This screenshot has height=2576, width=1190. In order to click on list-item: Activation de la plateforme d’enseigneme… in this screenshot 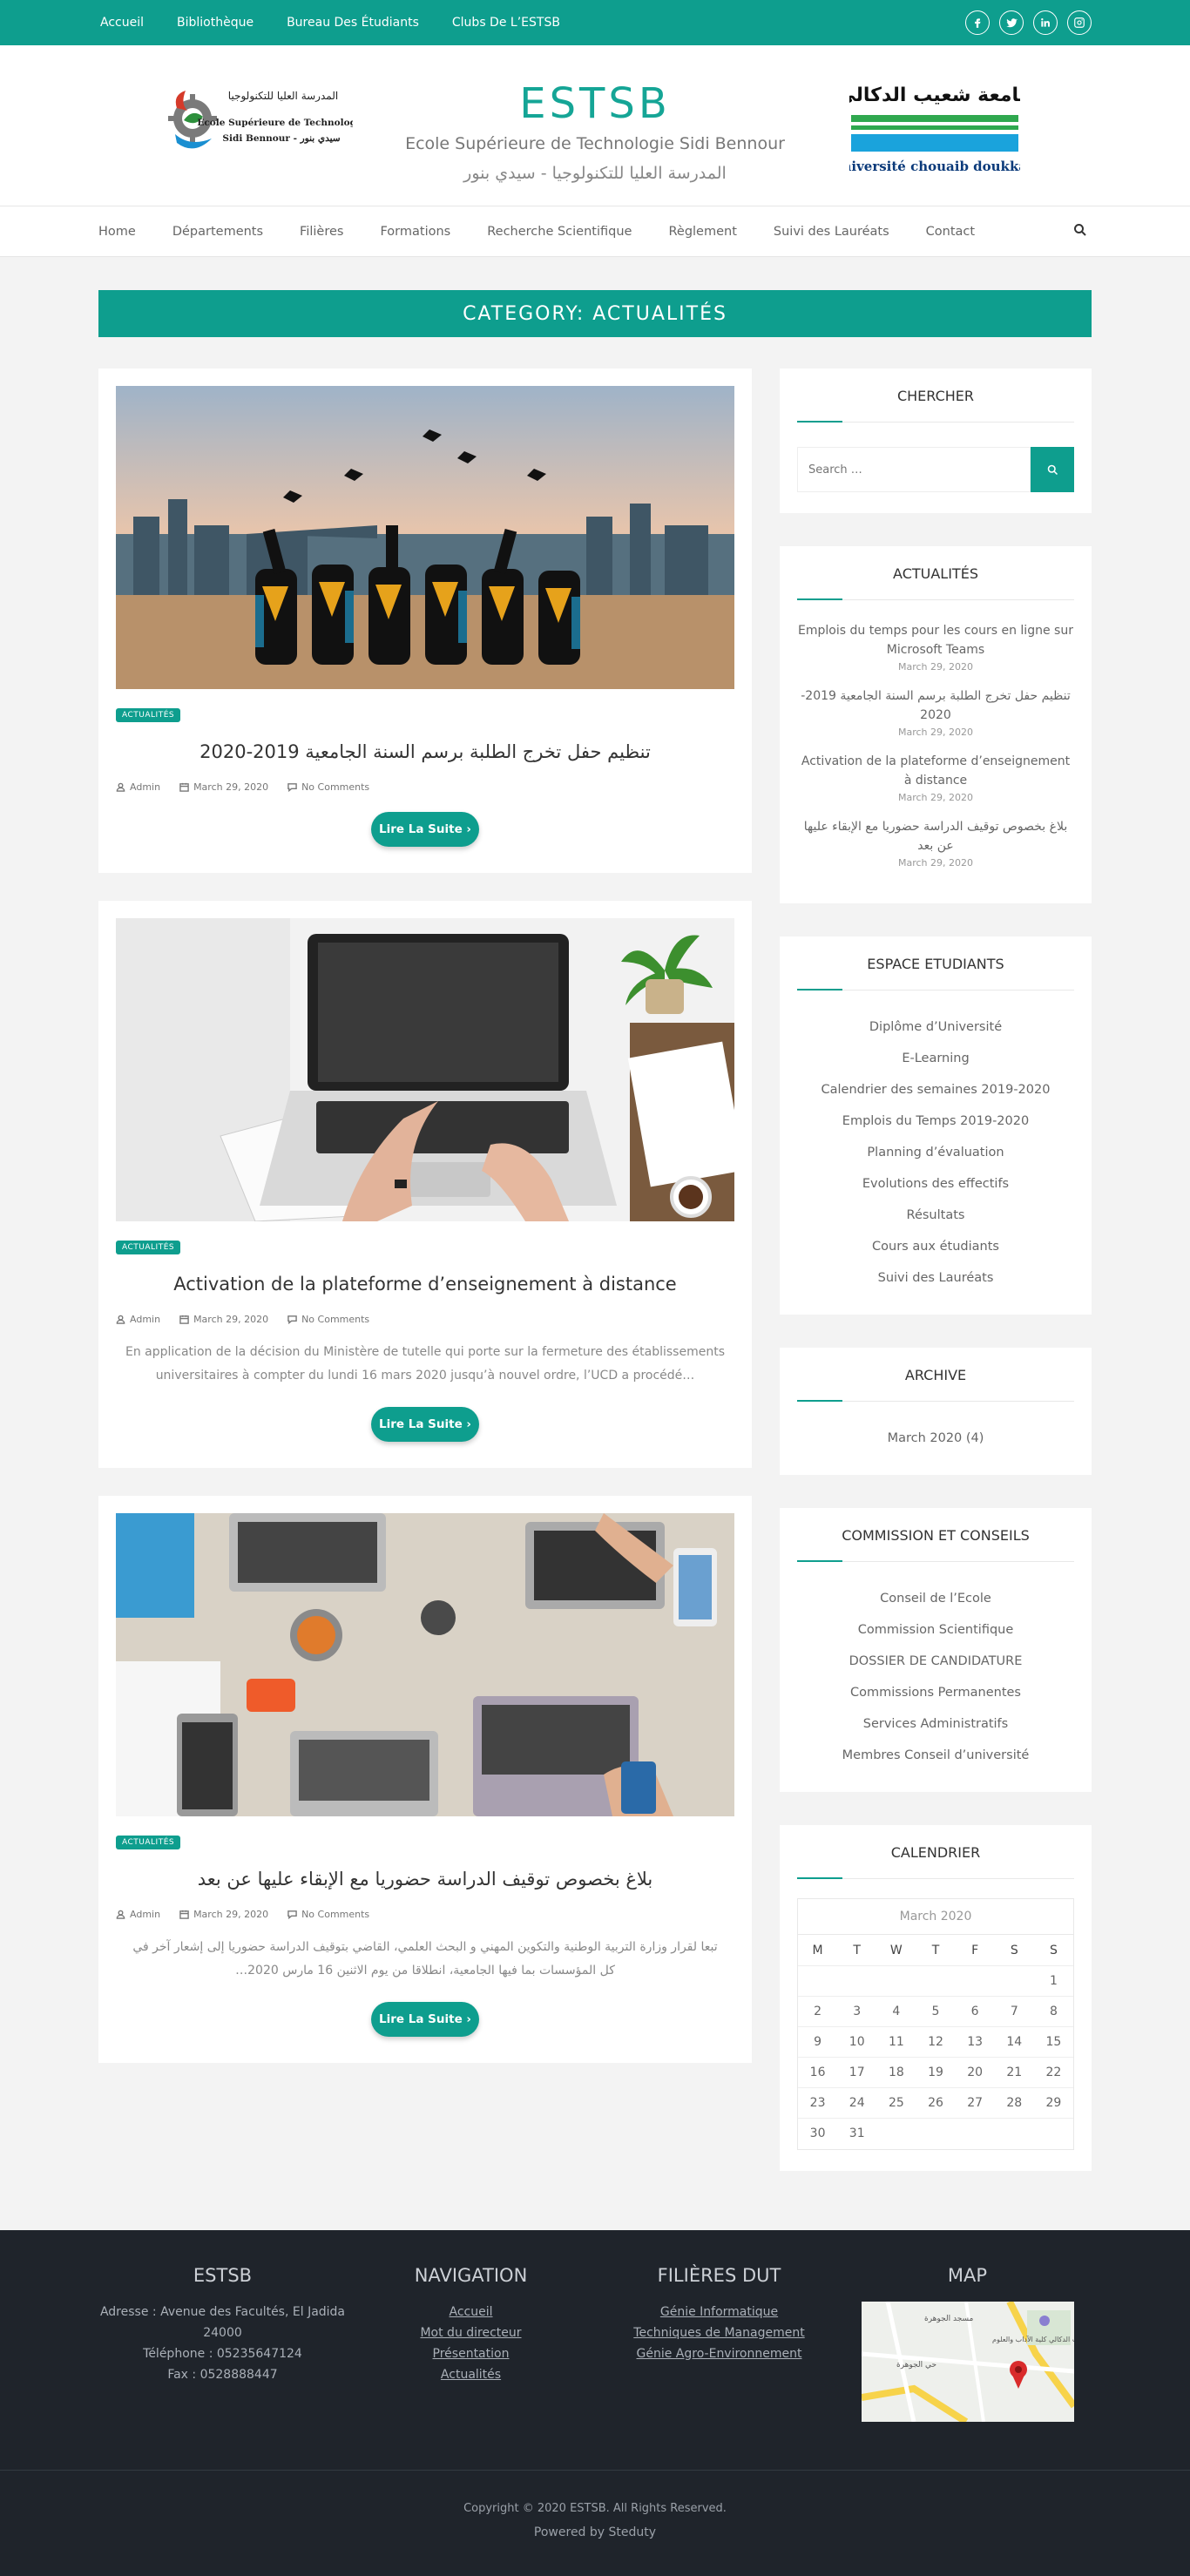, I will do `click(935, 777)`.